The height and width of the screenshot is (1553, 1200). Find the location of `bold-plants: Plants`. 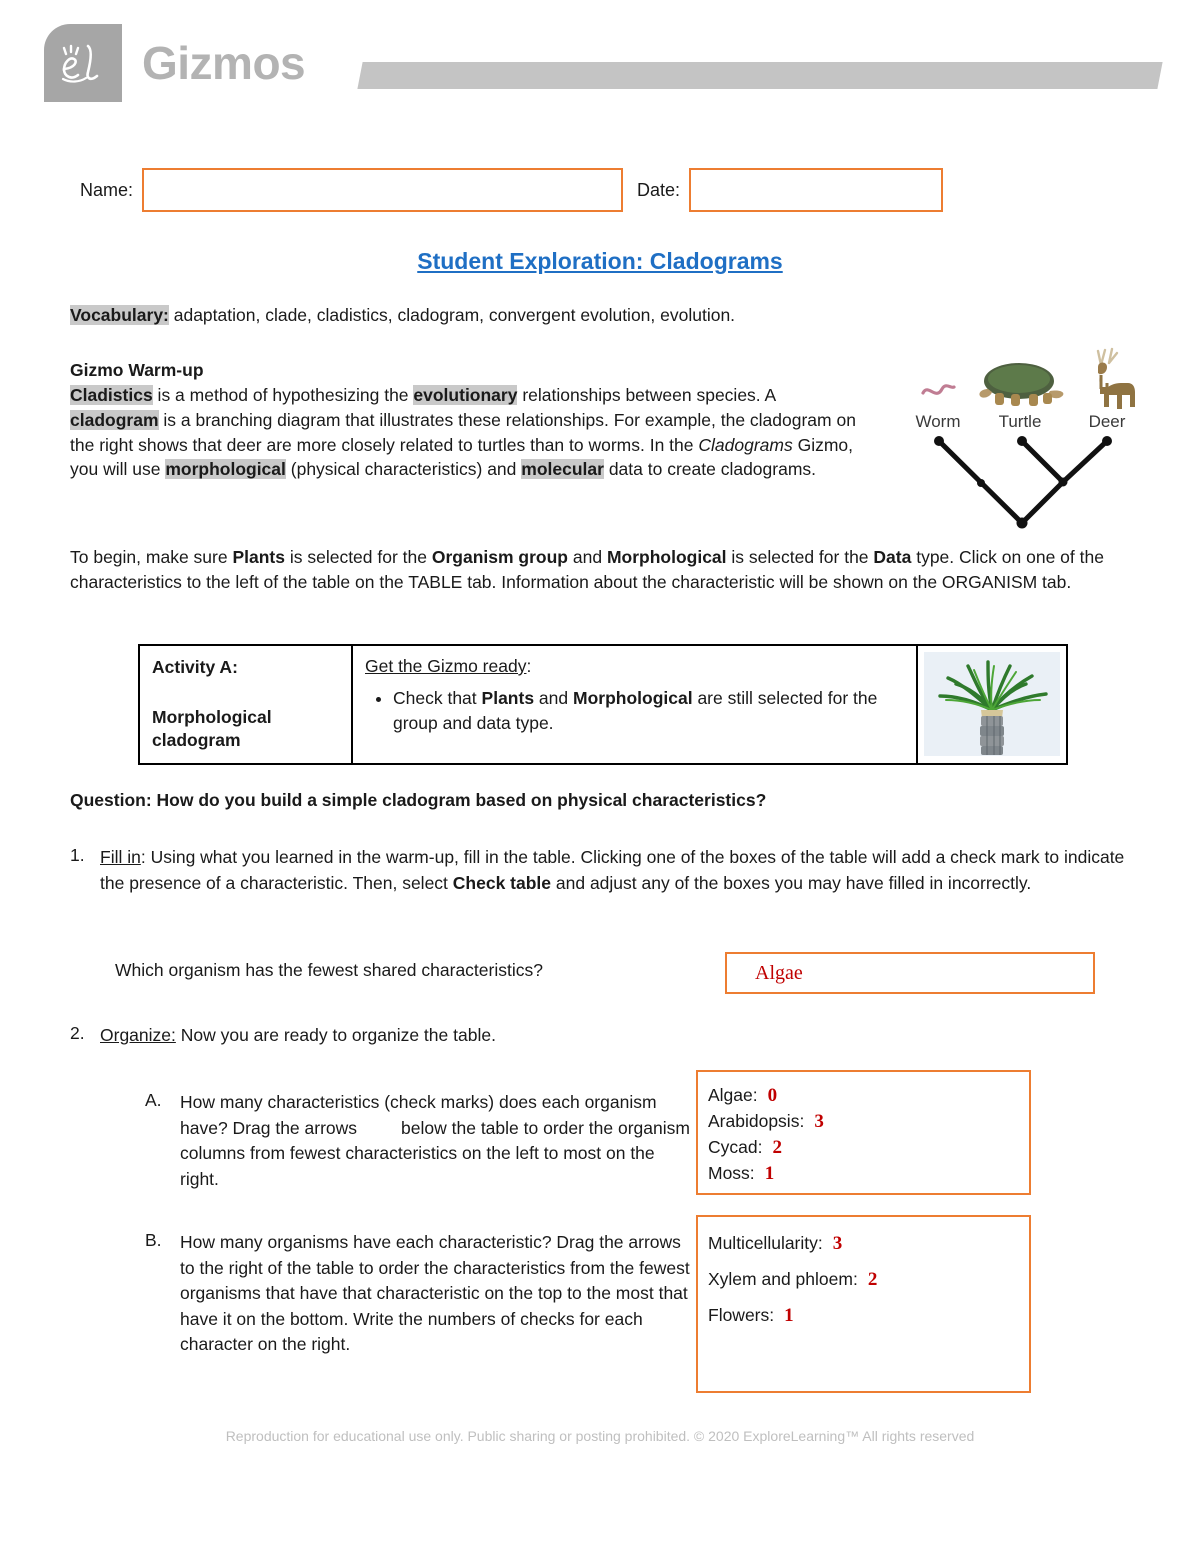

bold-plants: Plants is located at coordinates (258, 557).